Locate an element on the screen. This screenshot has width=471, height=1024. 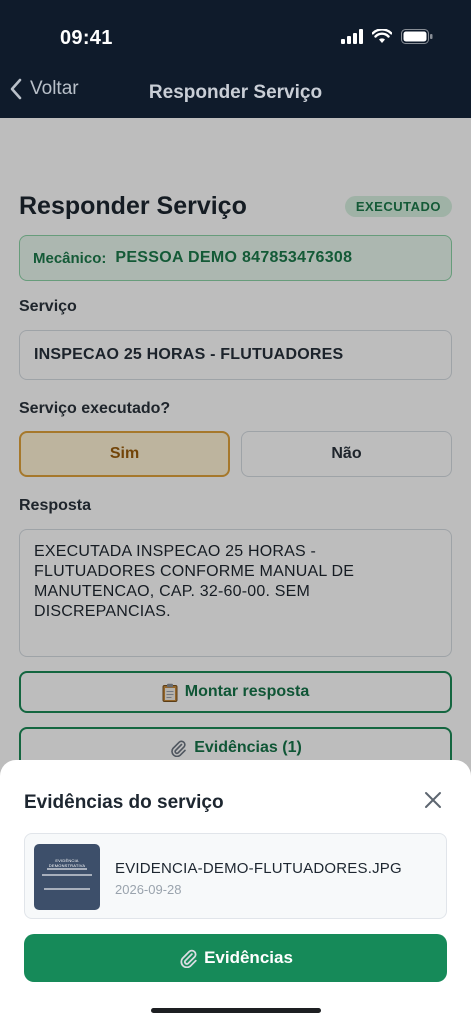
back-label: Voltar is located at coordinates (54, 88).